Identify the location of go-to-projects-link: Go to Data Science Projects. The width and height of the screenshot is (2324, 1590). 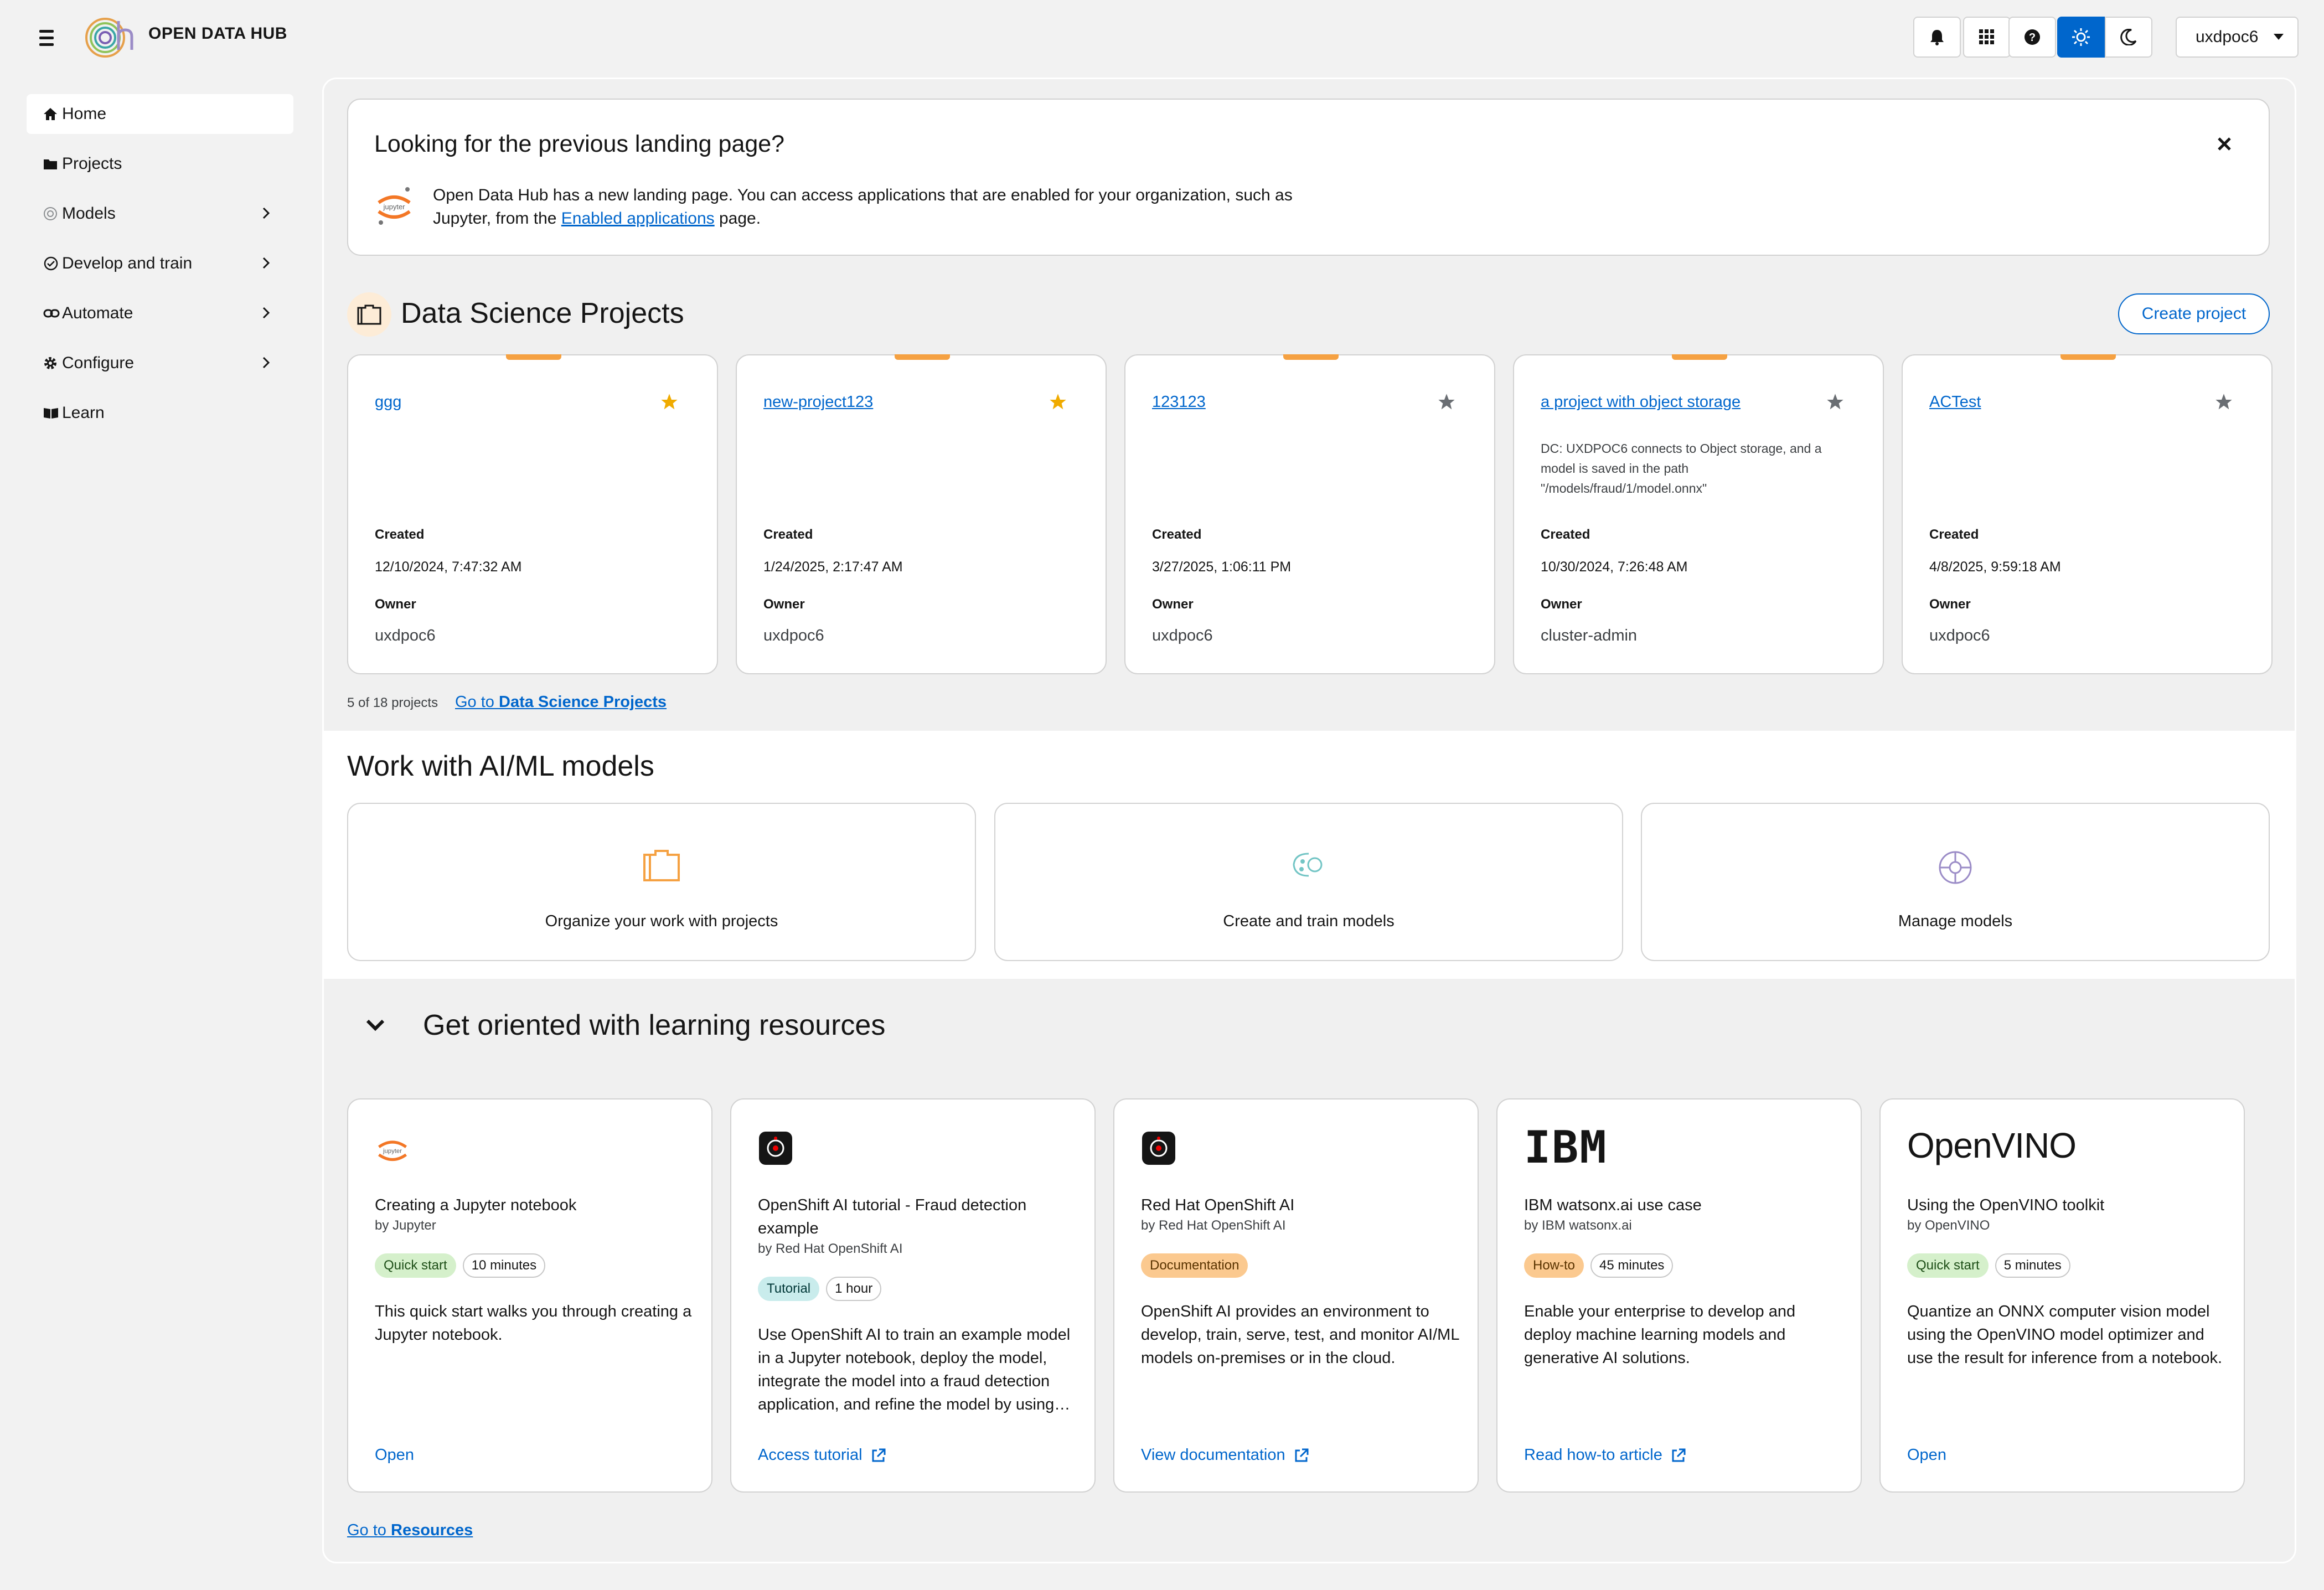
(561, 702).